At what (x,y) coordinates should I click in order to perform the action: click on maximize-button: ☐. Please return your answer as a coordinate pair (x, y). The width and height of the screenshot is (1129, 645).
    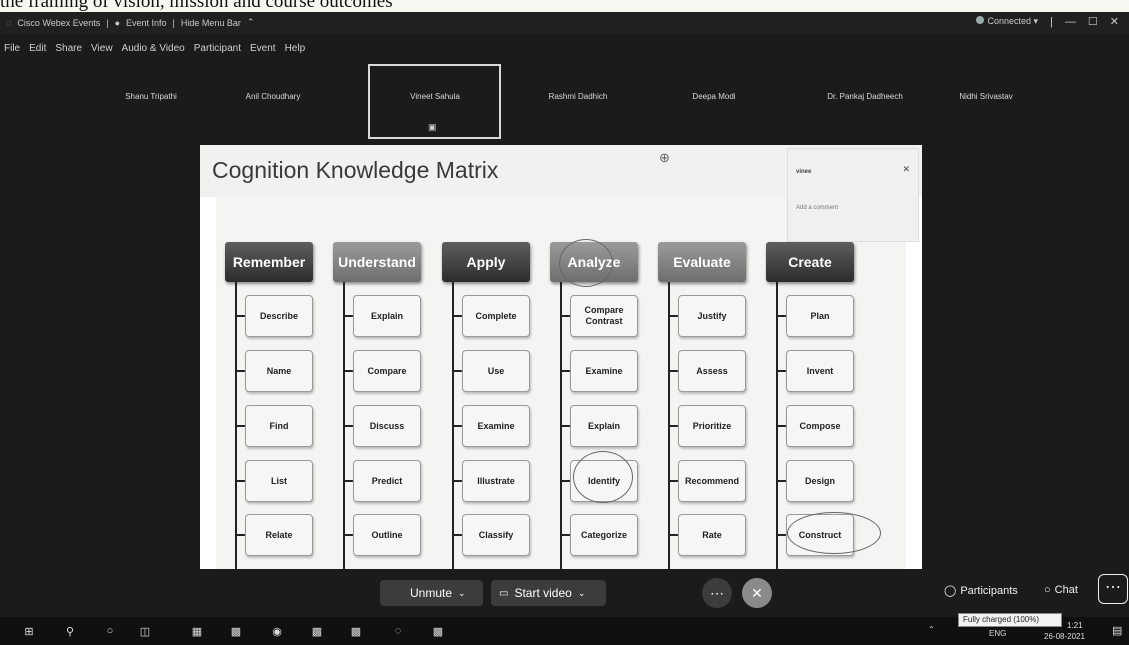
    Looking at the image, I should click on (1093, 21).